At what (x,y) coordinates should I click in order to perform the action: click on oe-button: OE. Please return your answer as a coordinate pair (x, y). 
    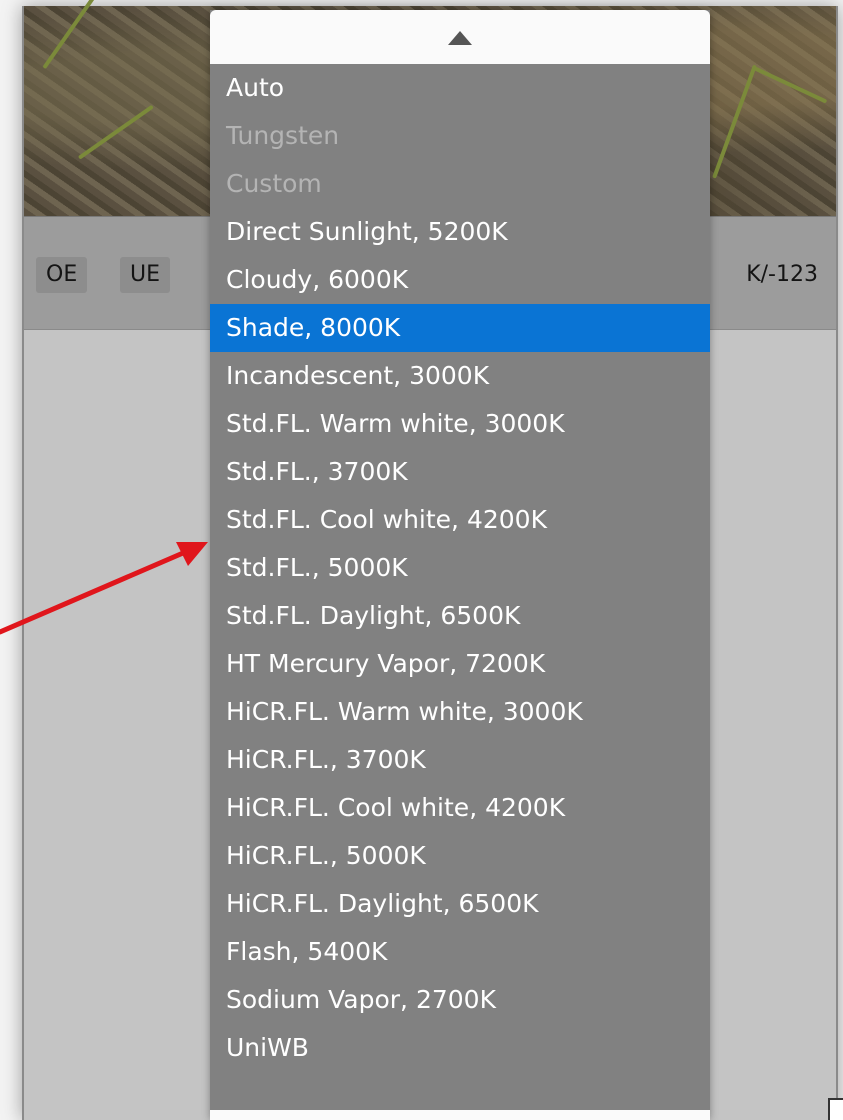
    Looking at the image, I should click on (62, 275).